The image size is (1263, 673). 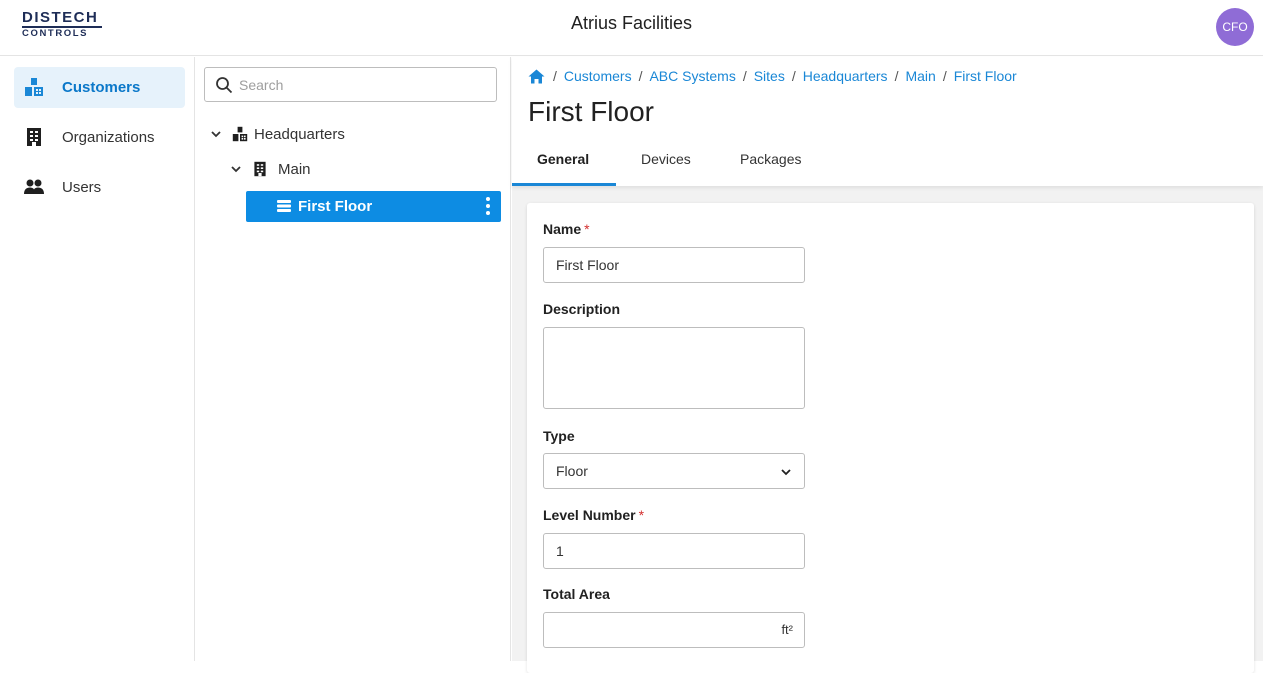 I want to click on home-icon, so click(x=536, y=76).